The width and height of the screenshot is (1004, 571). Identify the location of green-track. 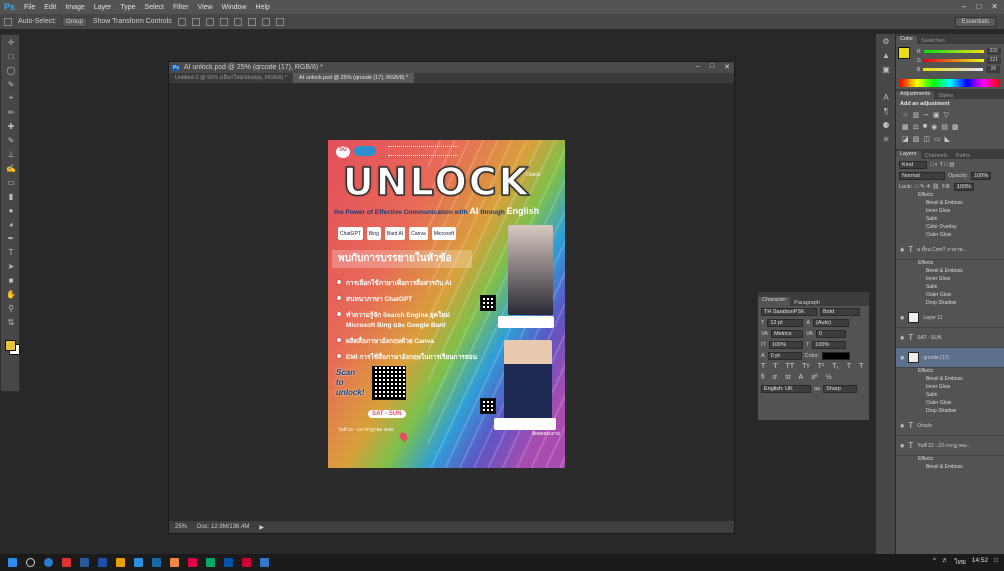
(953, 60).